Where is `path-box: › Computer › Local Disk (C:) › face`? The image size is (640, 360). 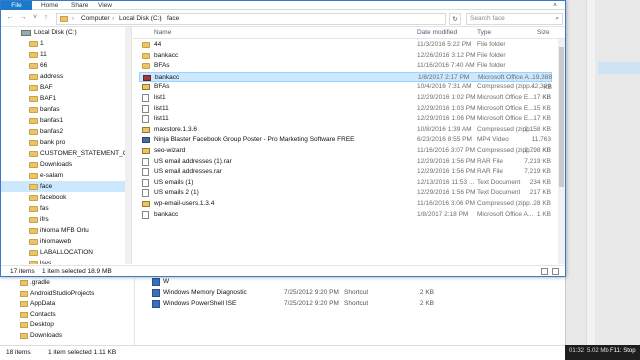
path-box: › Computer › Local Disk (C:) › face is located at coordinates (251, 19).